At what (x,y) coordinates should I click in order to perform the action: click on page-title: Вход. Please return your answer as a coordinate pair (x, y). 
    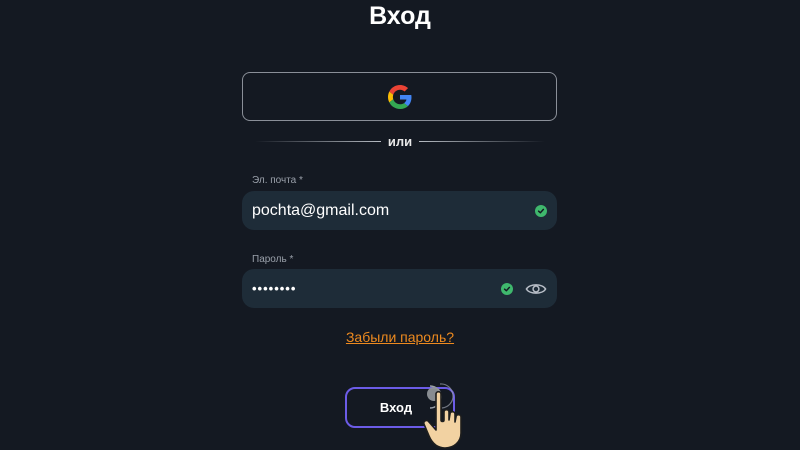
    Looking at the image, I should click on (400, 16).